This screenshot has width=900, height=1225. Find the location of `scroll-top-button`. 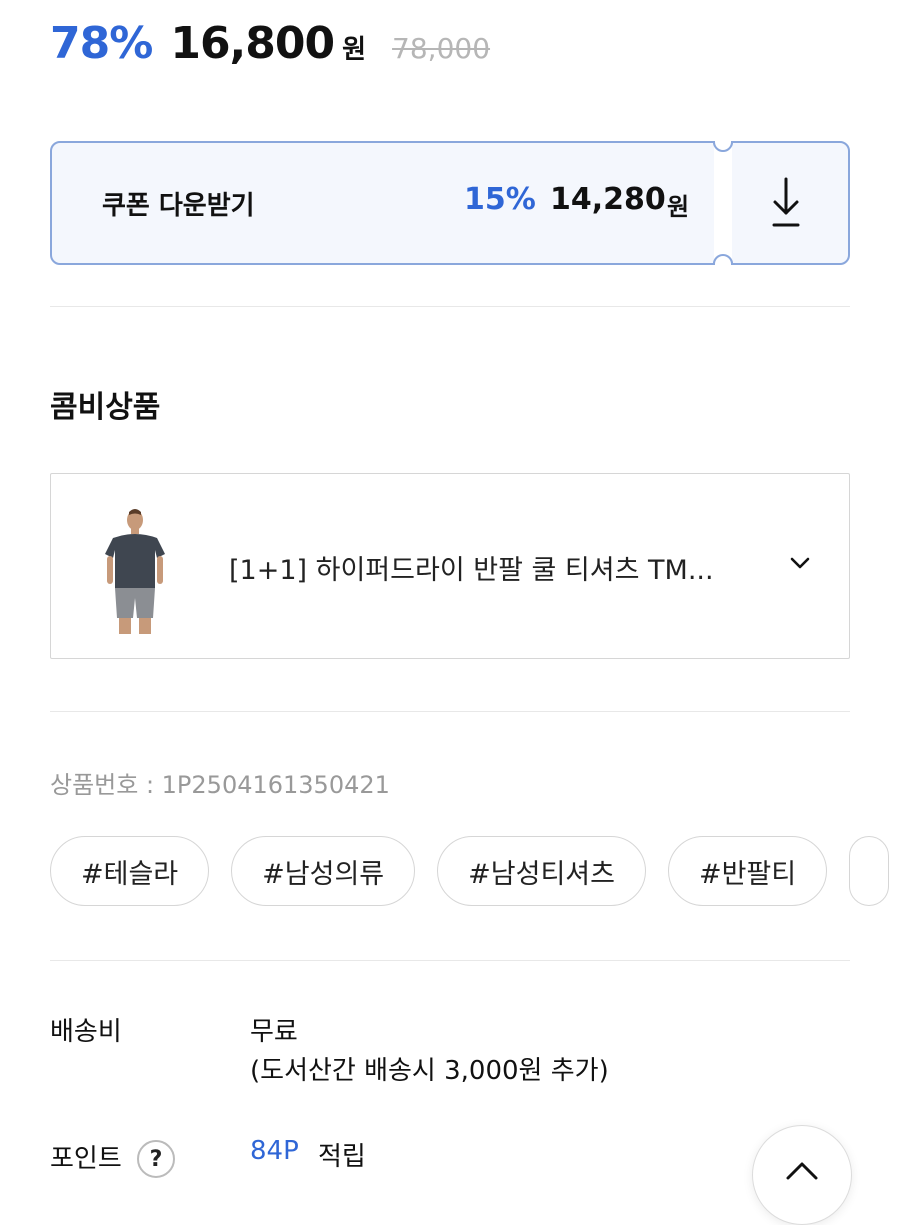

scroll-top-button is located at coordinates (802, 1175).